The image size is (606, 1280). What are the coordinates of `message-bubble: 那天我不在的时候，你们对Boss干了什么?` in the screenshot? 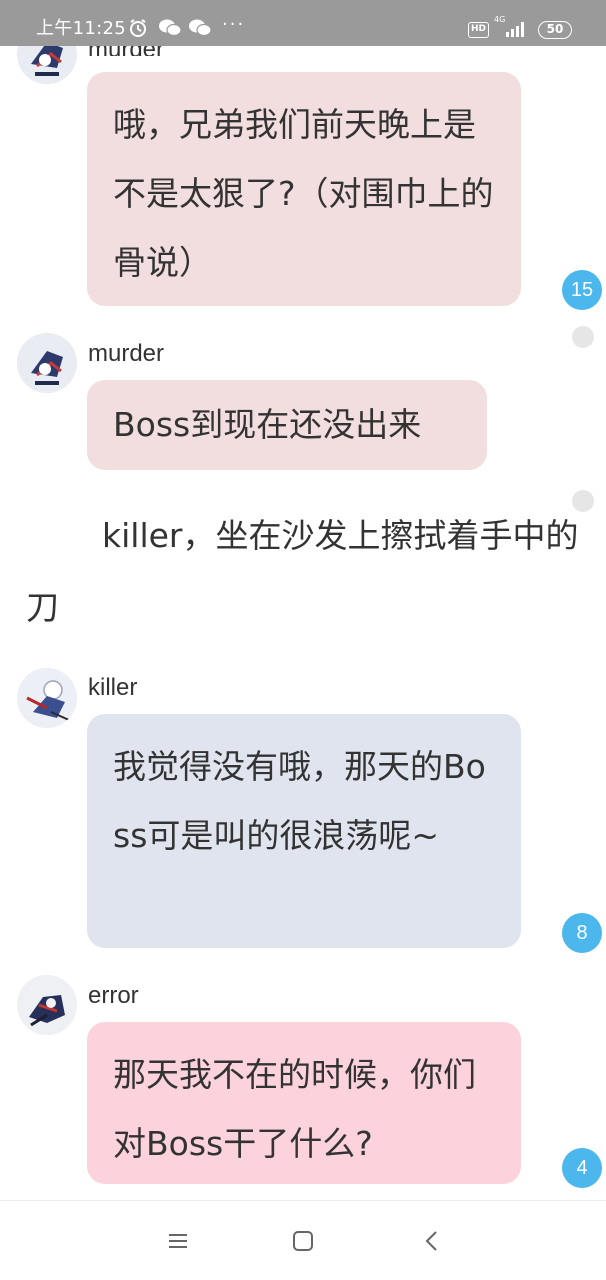 It's located at (304, 1103).